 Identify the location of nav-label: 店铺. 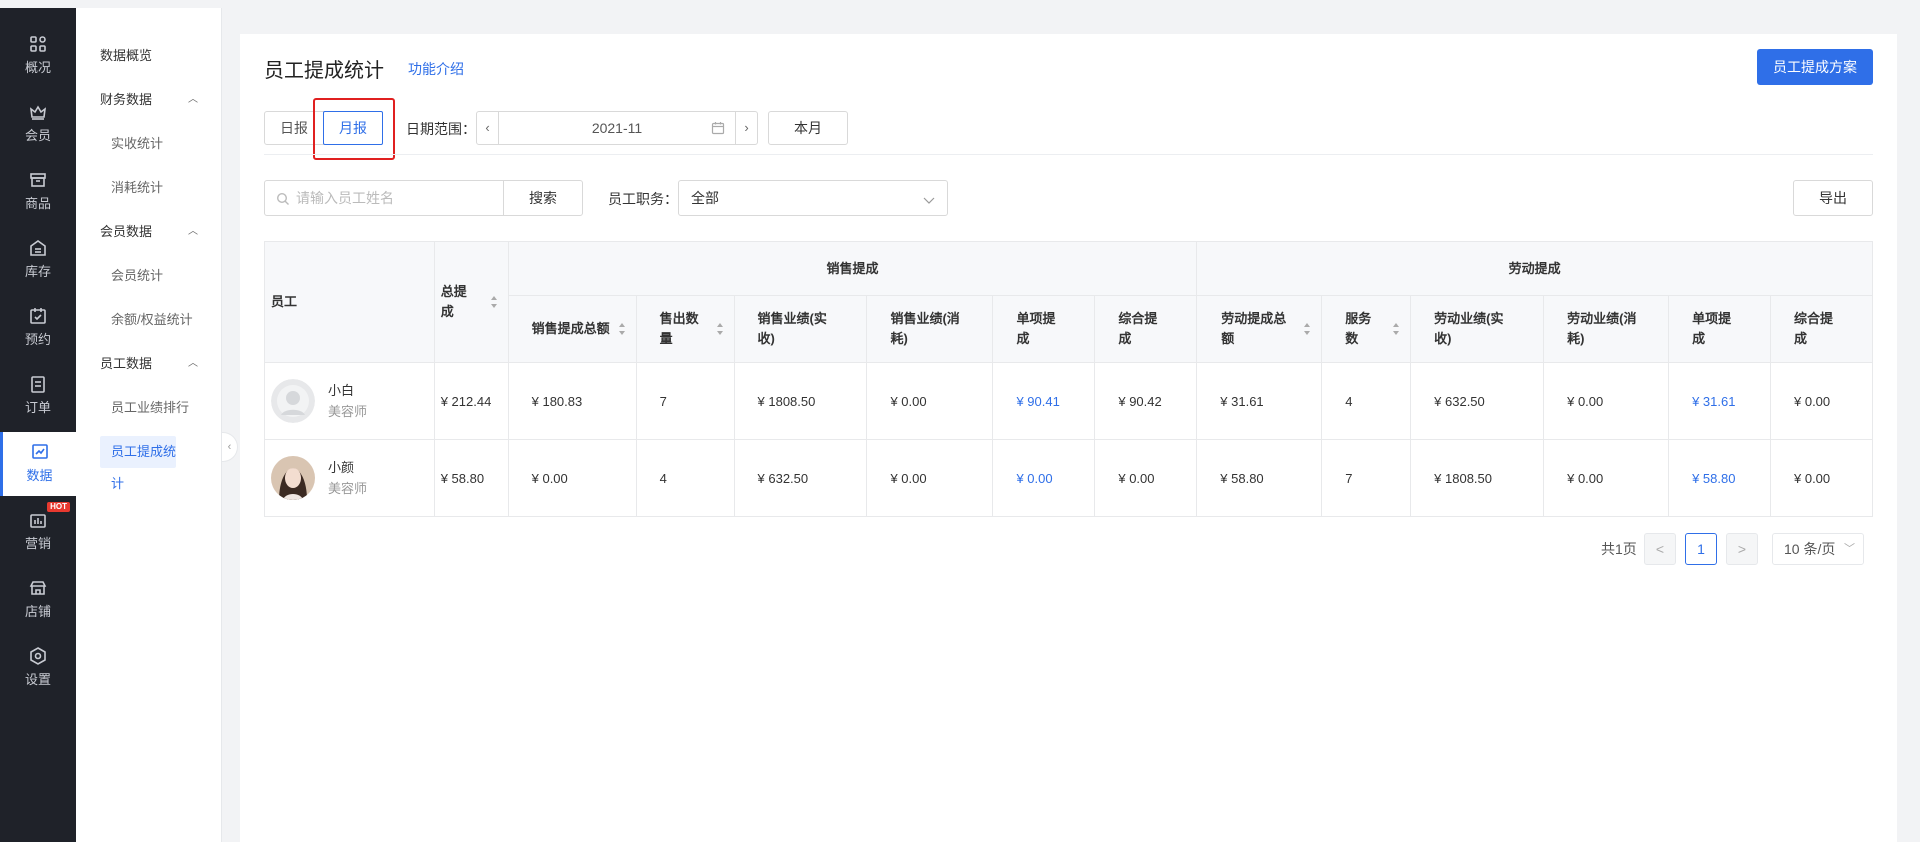
(37, 611).